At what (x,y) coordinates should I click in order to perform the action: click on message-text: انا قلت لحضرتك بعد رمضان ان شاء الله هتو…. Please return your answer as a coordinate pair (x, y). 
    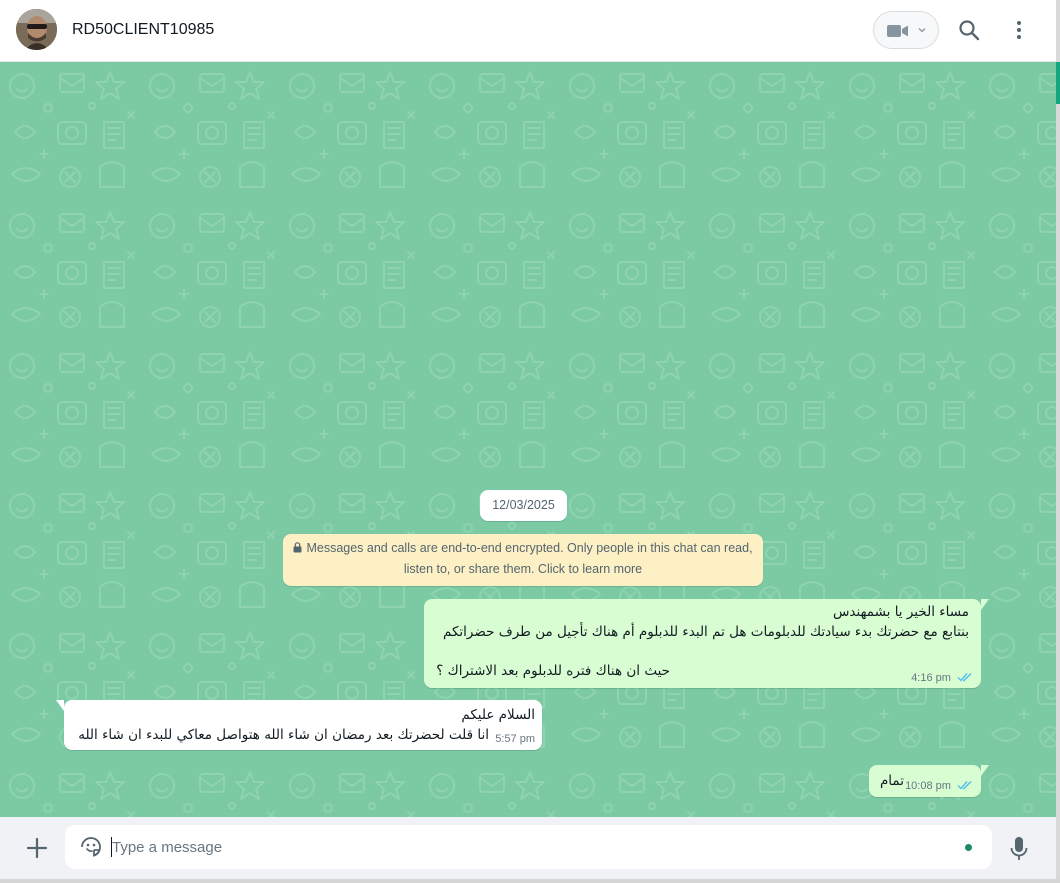
    Looking at the image, I should click on (283, 735).